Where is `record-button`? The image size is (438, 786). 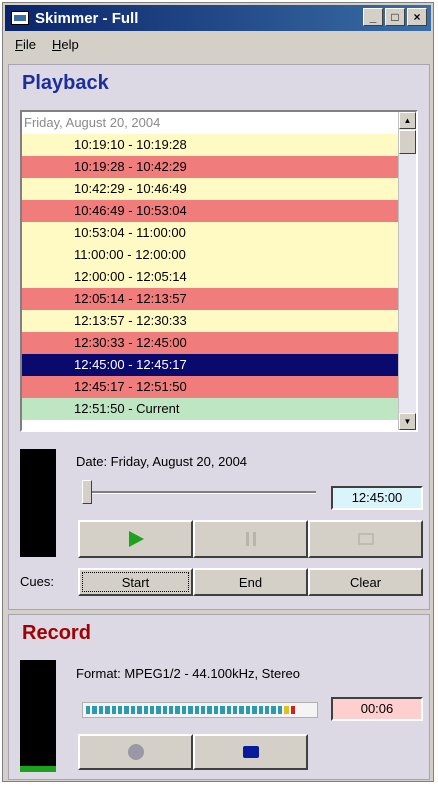 record-button is located at coordinates (135, 752).